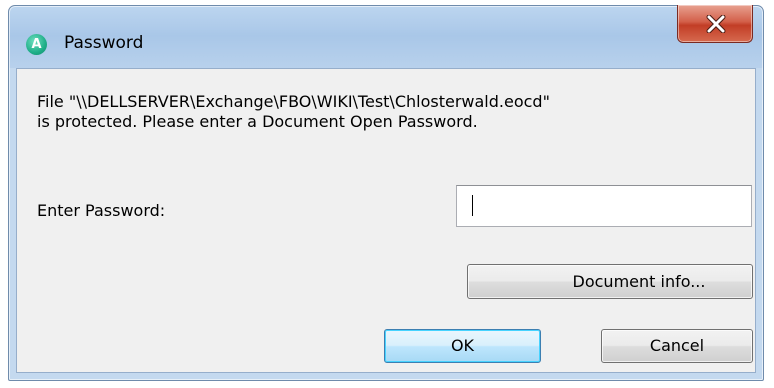  Describe the element at coordinates (36, 44) in the screenshot. I see `app-logo-icon: A` at that location.